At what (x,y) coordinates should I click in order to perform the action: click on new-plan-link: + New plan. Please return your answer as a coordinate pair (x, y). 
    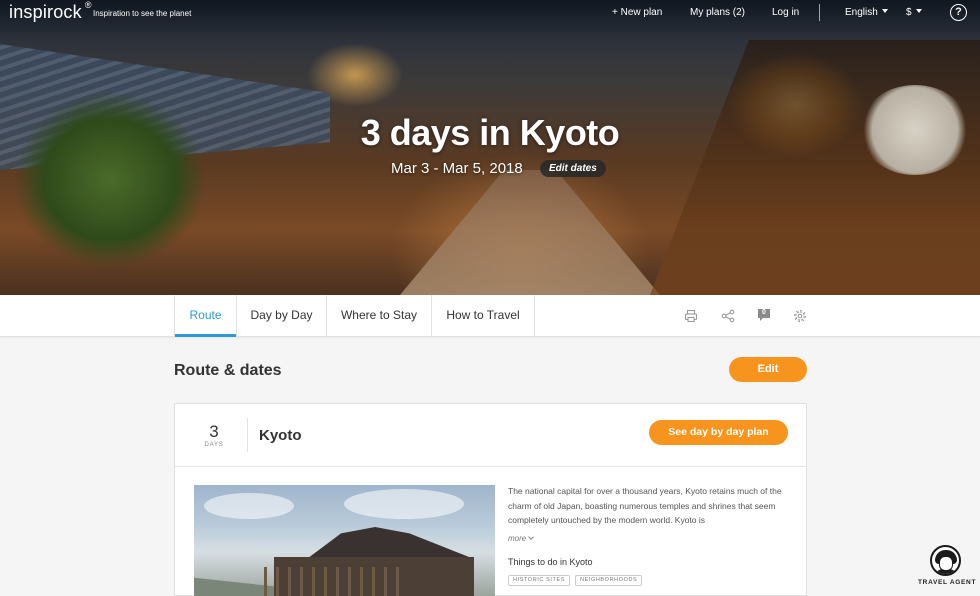
    Looking at the image, I should click on (637, 12).